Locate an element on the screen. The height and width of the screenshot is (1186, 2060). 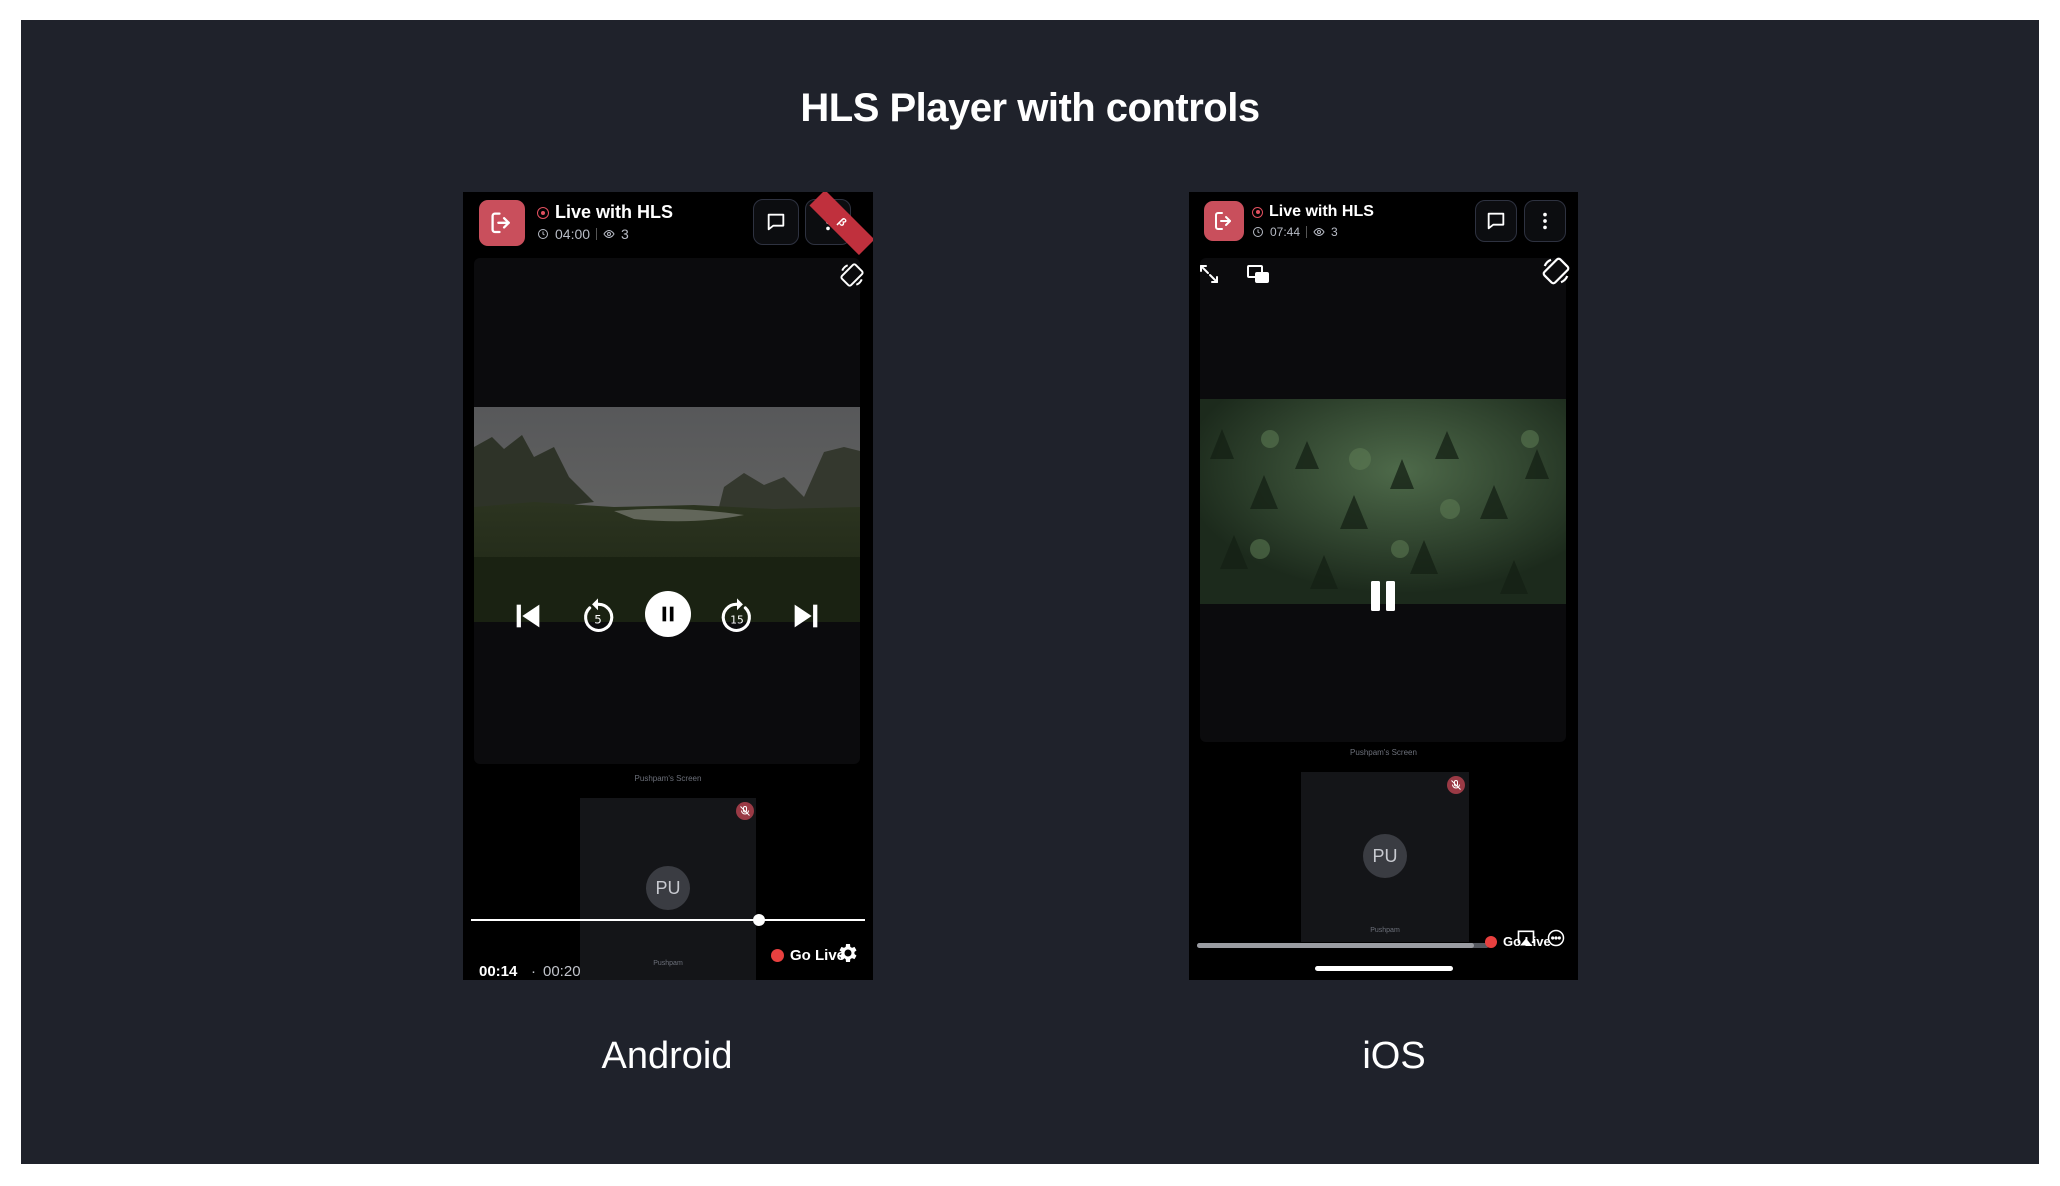
pip-button is located at coordinates (1258, 274).